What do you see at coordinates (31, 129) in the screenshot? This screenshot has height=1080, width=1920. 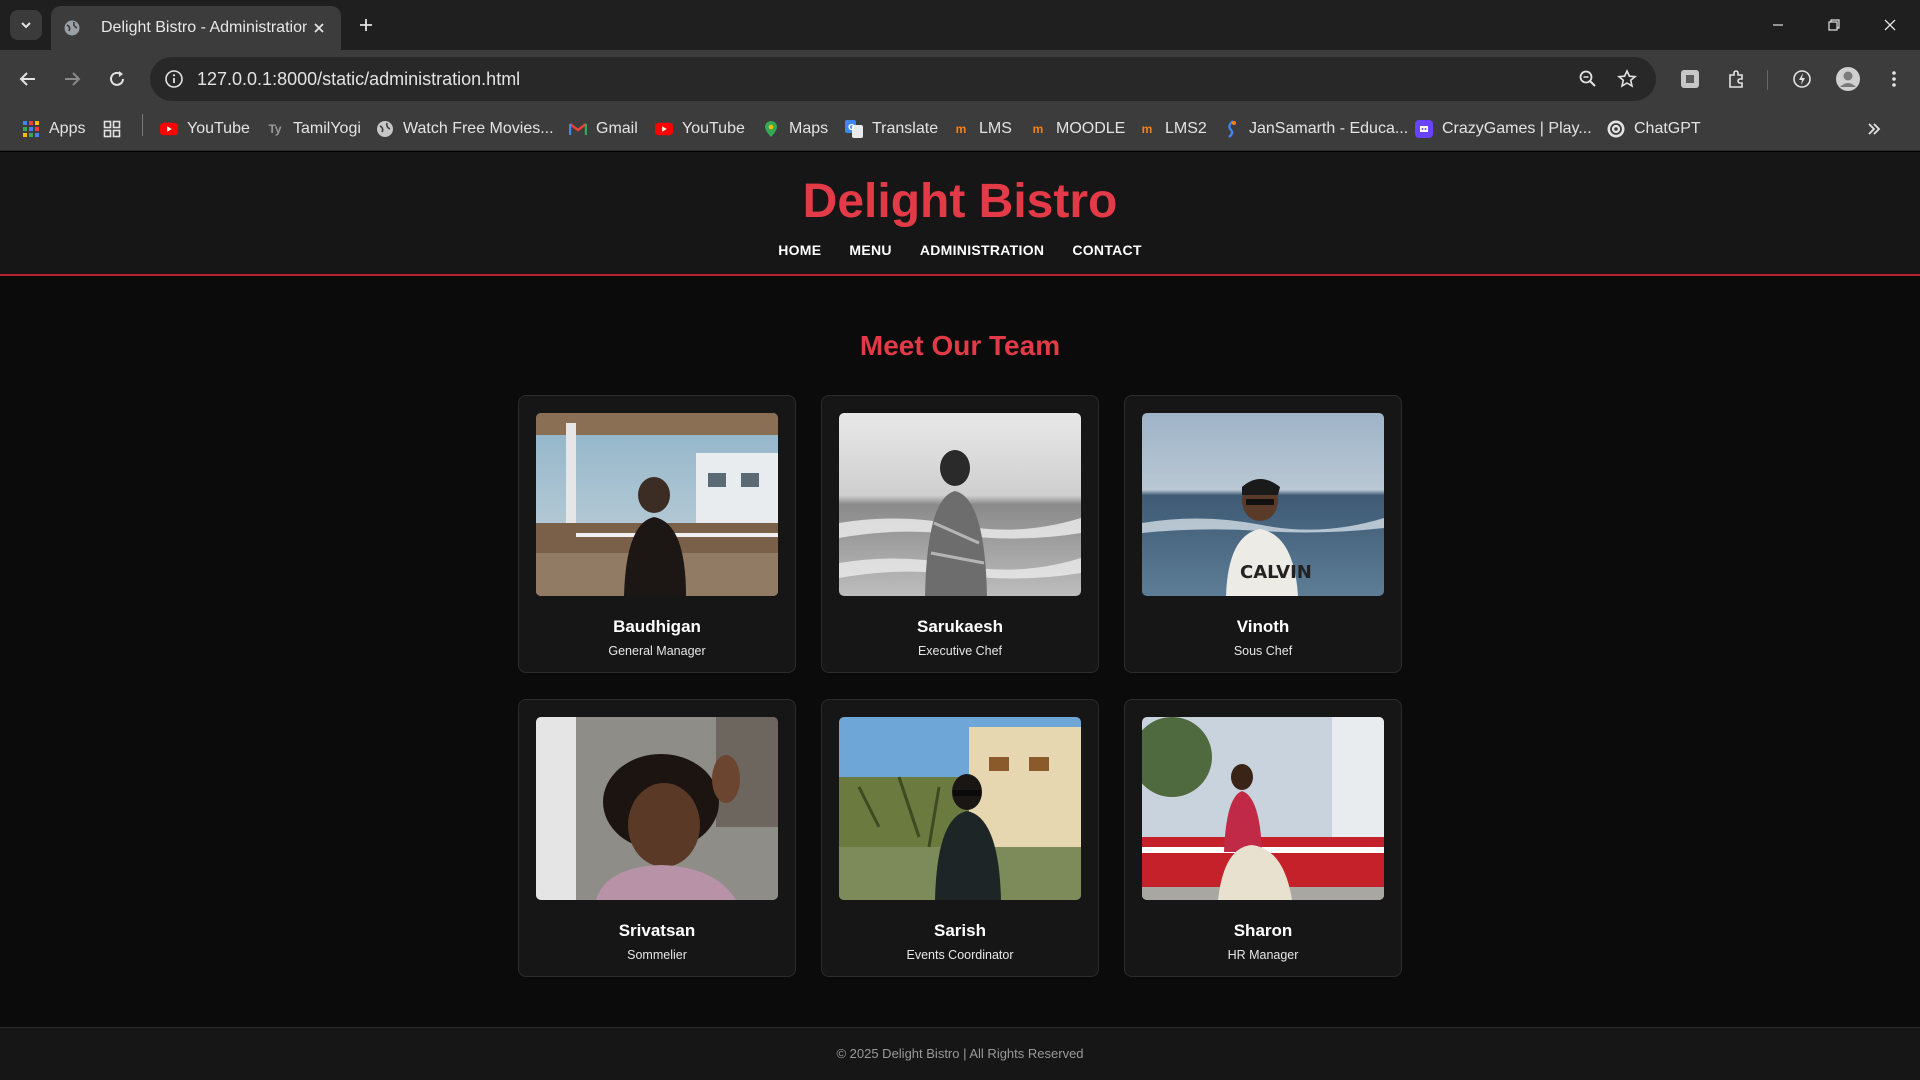 I see `apps-grid-icon` at bounding box center [31, 129].